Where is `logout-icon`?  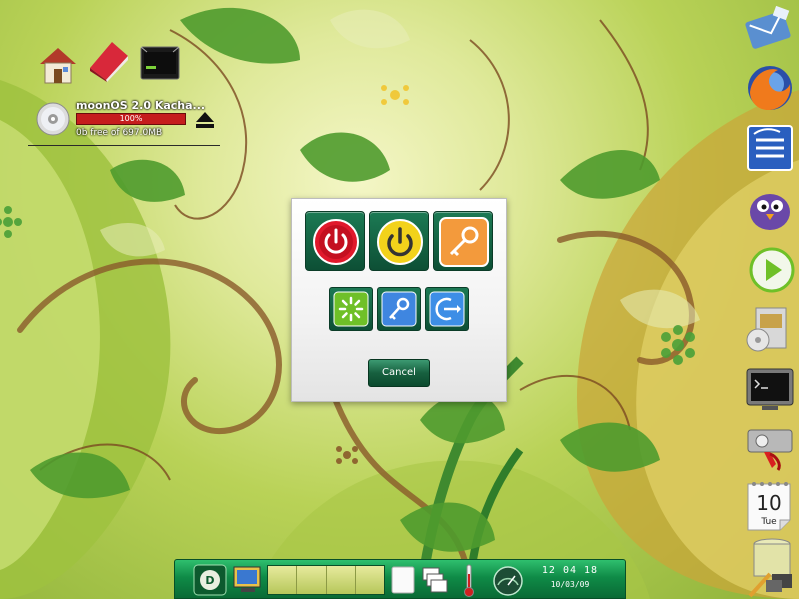
logout-icon is located at coordinates (447, 309).